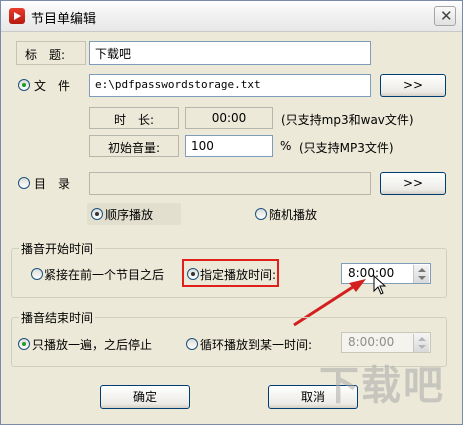 The height and width of the screenshot is (425, 463). I want to click on loop-until-label: 循环播放到某一时间:, so click(256, 344).